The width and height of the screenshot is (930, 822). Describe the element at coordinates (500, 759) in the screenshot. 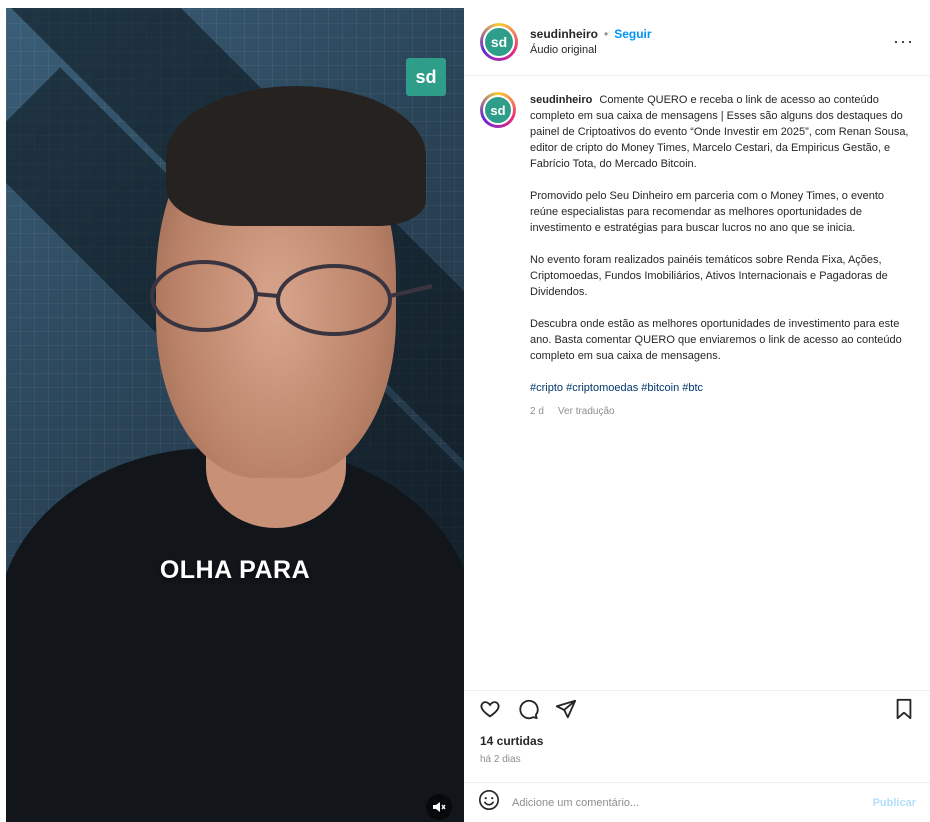

I see `post-date: há 2 dias` at that location.